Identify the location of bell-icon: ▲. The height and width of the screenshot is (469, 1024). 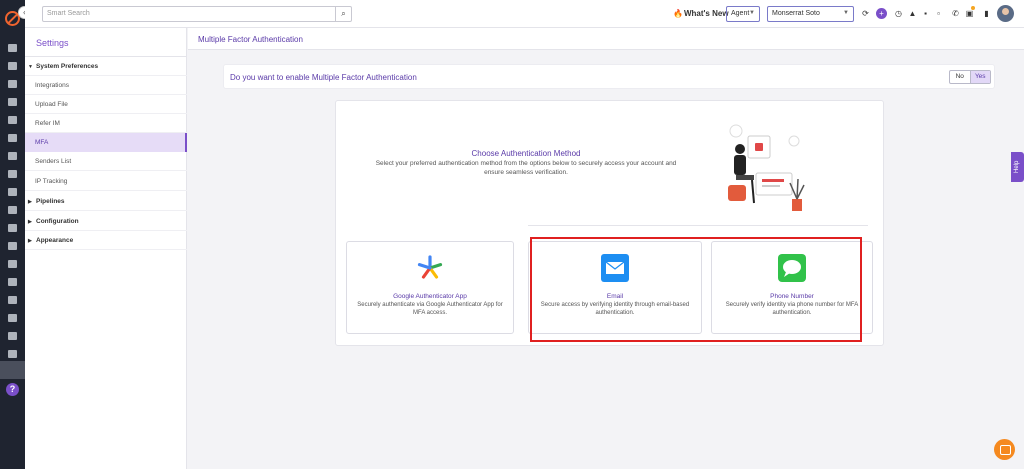
(912, 13).